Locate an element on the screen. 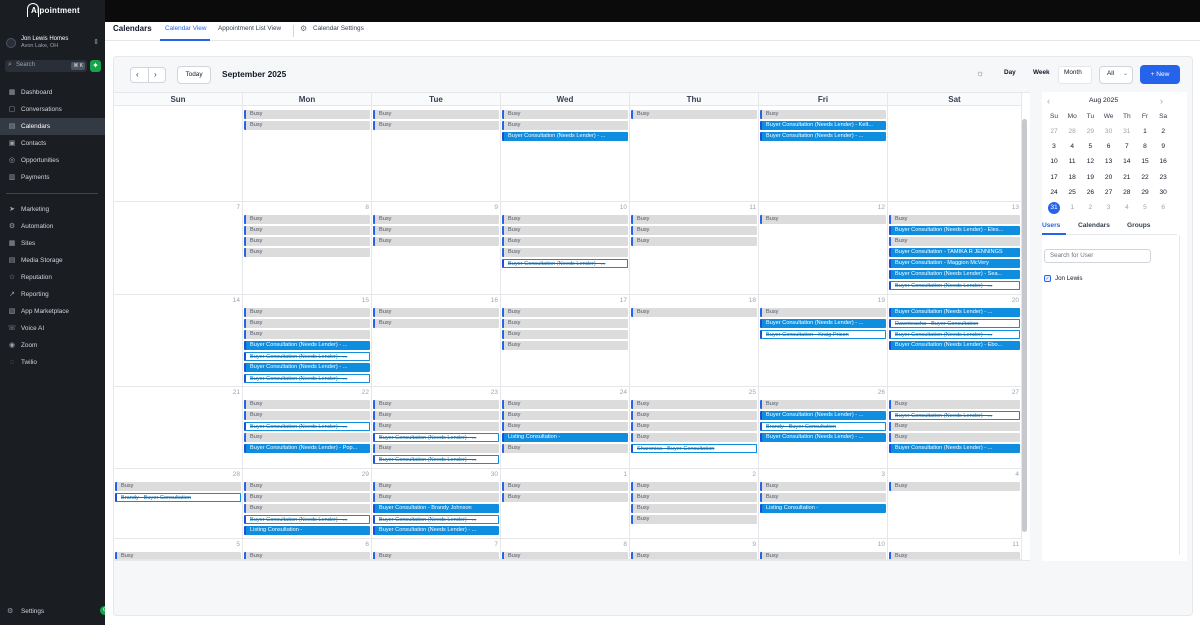  mini-day: 17 is located at coordinates (1054, 178).